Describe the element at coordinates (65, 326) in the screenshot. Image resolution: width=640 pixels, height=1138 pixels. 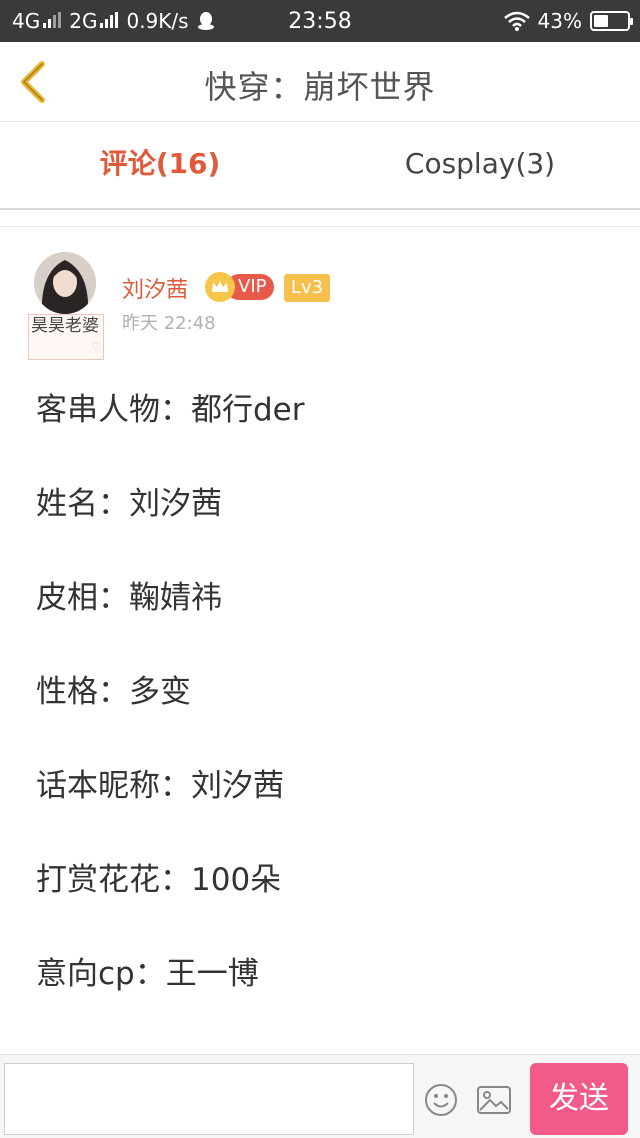
I see `avatar-tag-text: 昊昊老婆` at that location.